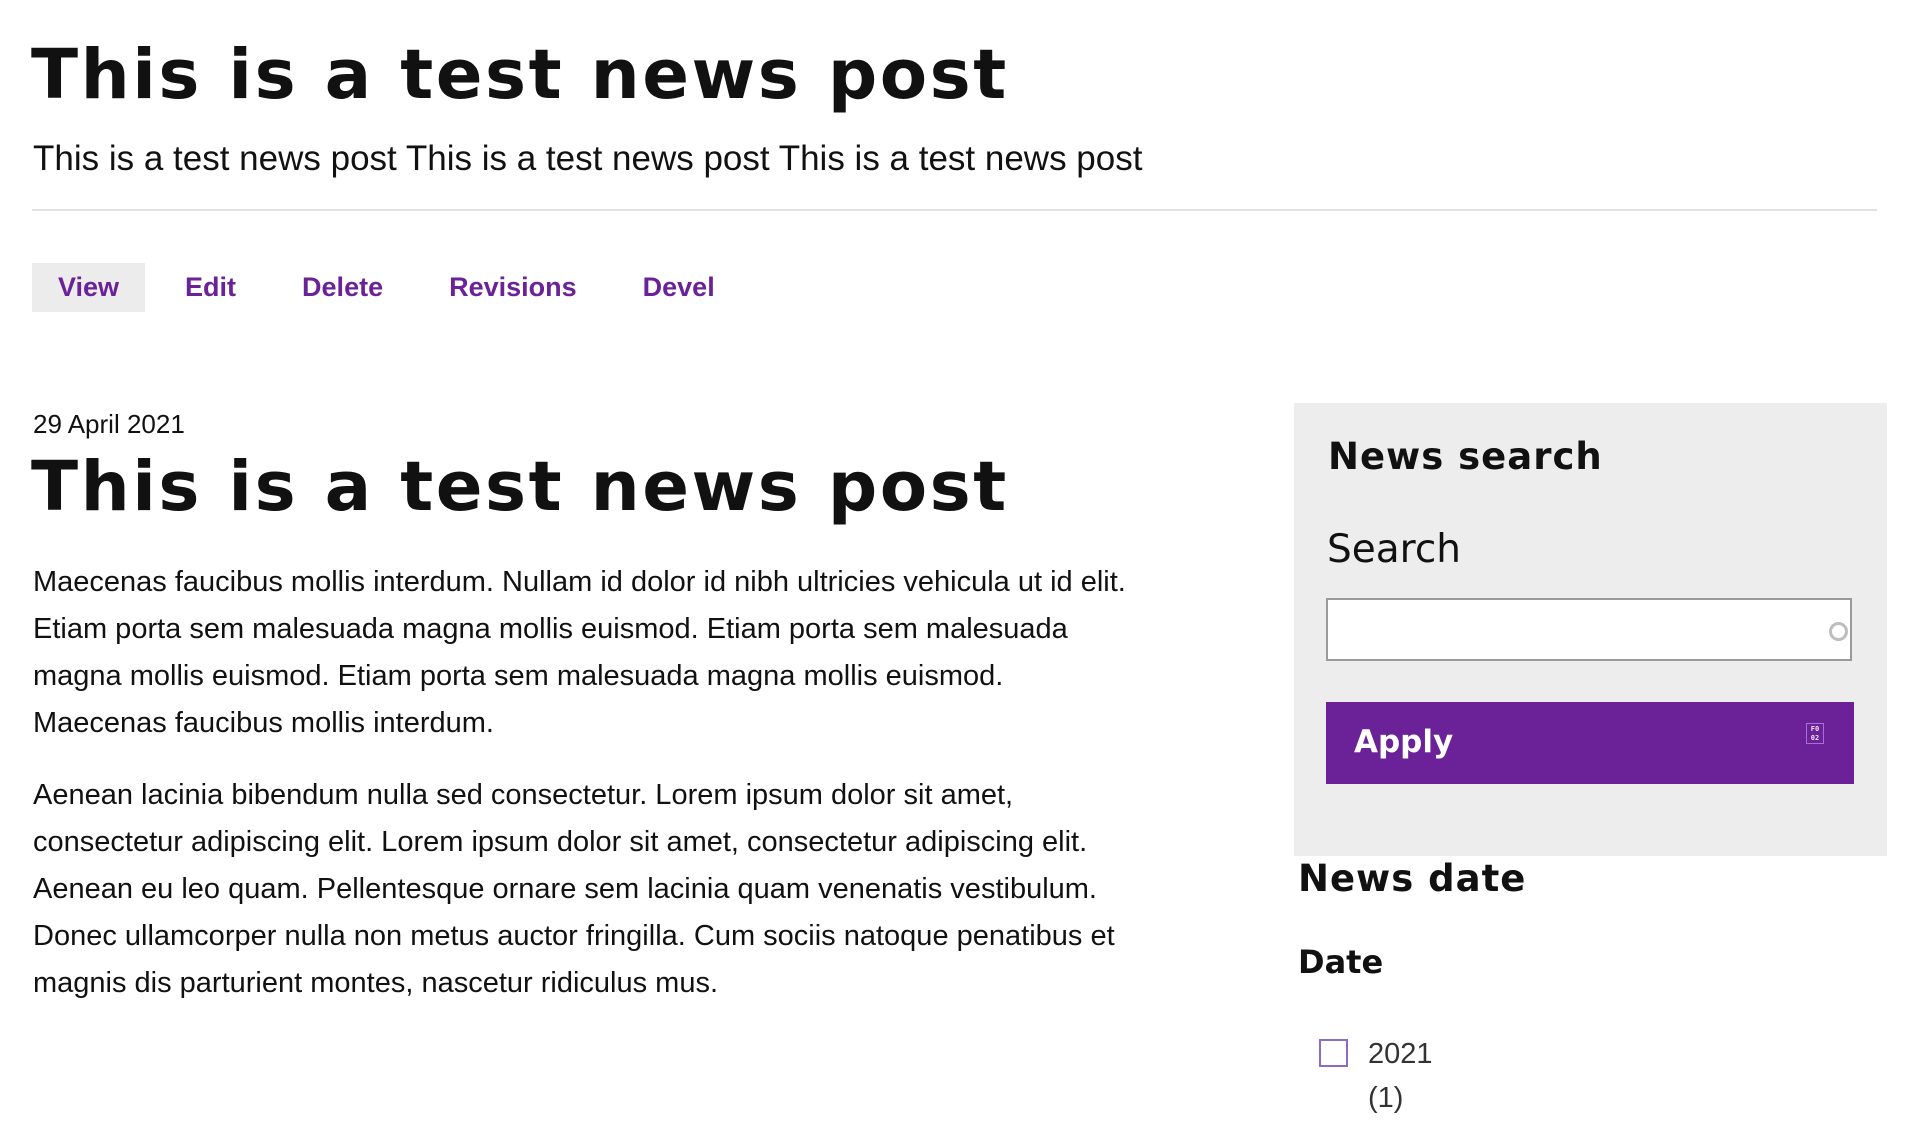 The width and height of the screenshot is (1920, 1143). What do you see at coordinates (1590, 743) in the screenshot?
I see `apply-button` at bounding box center [1590, 743].